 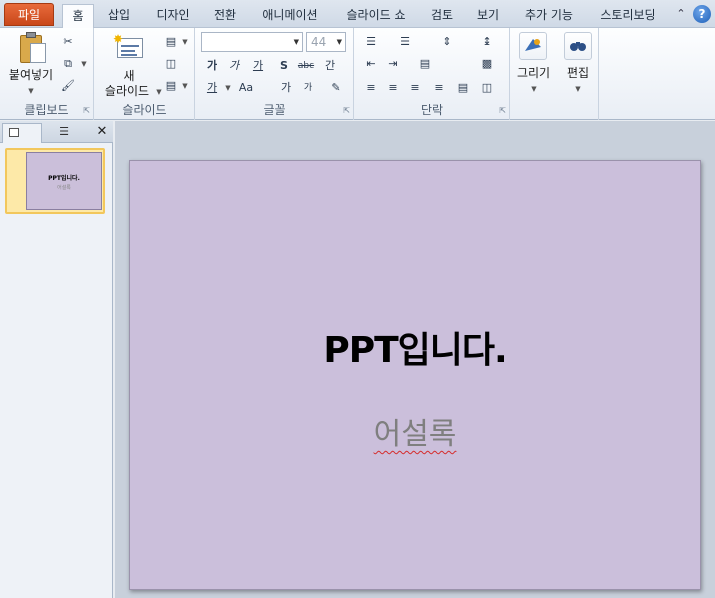 What do you see at coordinates (405, 42) in the screenshot?
I see `numbering-icon: ☰` at bounding box center [405, 42].